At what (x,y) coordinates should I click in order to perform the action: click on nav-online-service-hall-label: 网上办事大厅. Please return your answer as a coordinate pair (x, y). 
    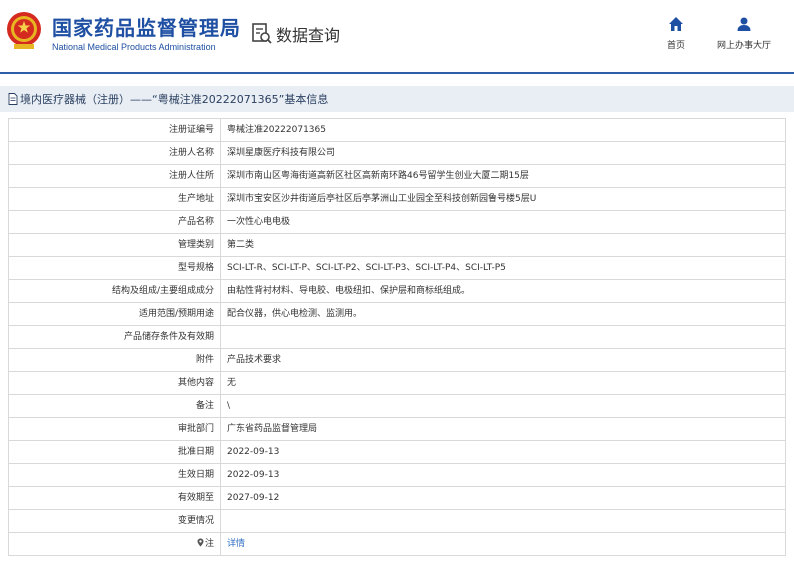
    Looking at the image, I should click on (743, 46).